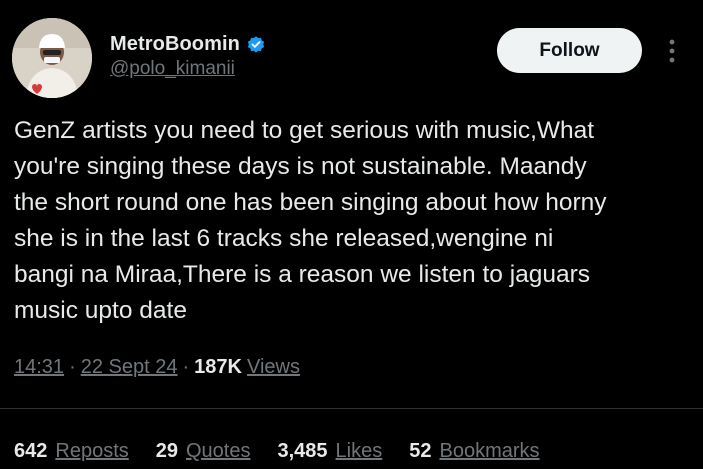 This screenshot has height=469, width=703. What do you see at coordinates (569, 50) in the screenshot?
I see `follow-button: Follow` at bounding box center [569, 50].